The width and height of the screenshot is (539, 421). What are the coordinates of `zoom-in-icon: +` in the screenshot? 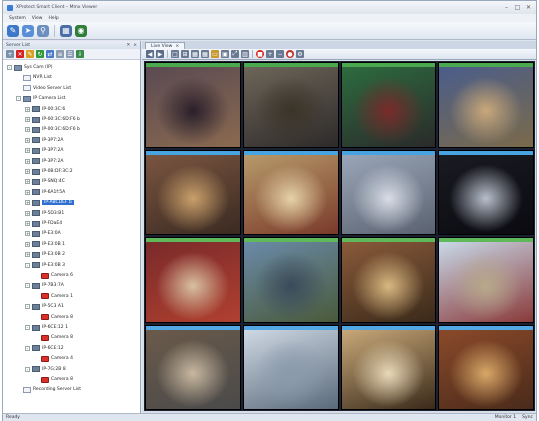 It's located at (270, 54).